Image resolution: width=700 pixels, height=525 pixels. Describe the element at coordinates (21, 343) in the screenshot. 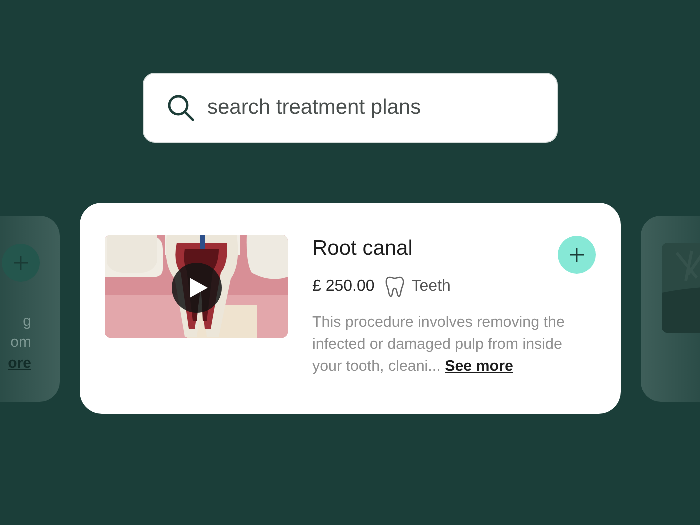

I see `card-description: om` at that location.